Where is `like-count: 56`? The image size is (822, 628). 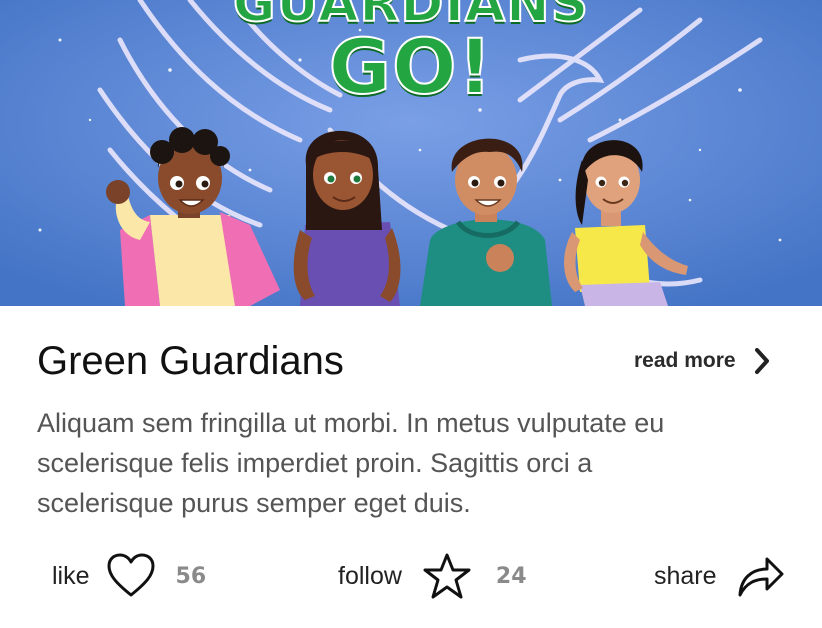 like-count: 56 is located at coordinates (191, 576).